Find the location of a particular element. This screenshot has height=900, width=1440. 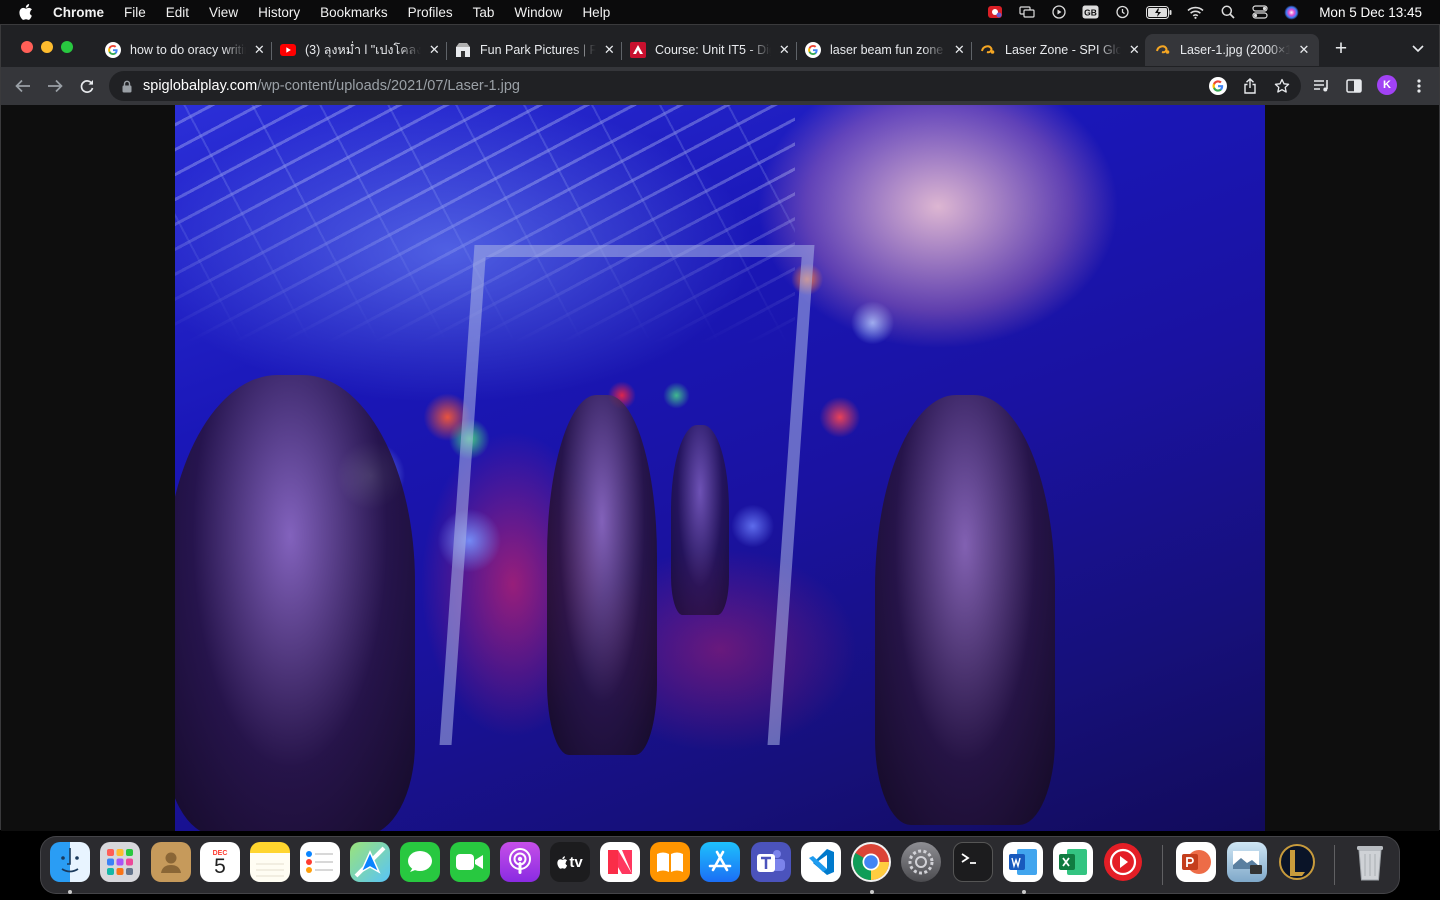

launchpad-icon is located at coordinates (120, 862).